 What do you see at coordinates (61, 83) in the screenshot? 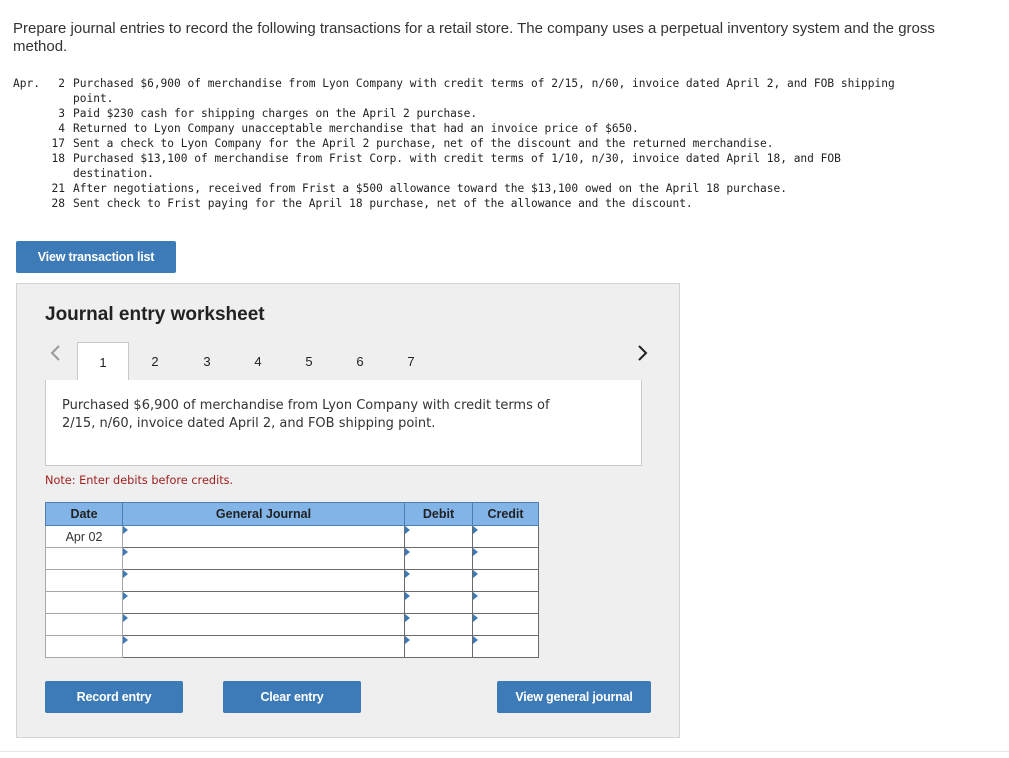
I see `transaction-day: 2` at bounding box center [61, 83].